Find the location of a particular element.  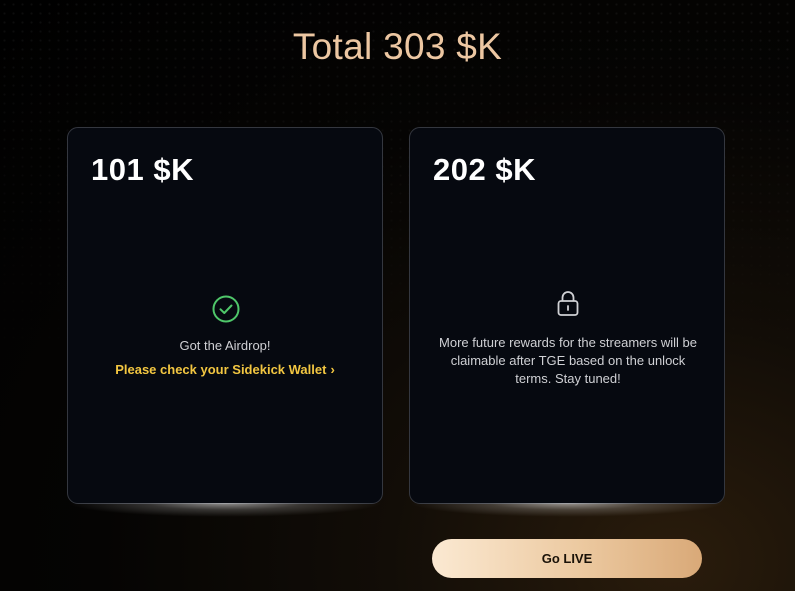

locked-amount: 202 $K is located at coordinates (484, 169).